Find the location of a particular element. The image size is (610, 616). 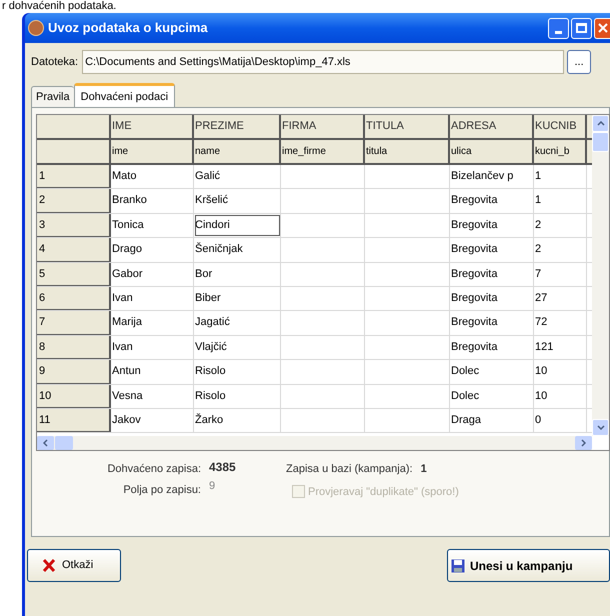

chevron-up-icon is located at coordinates (600, 123).